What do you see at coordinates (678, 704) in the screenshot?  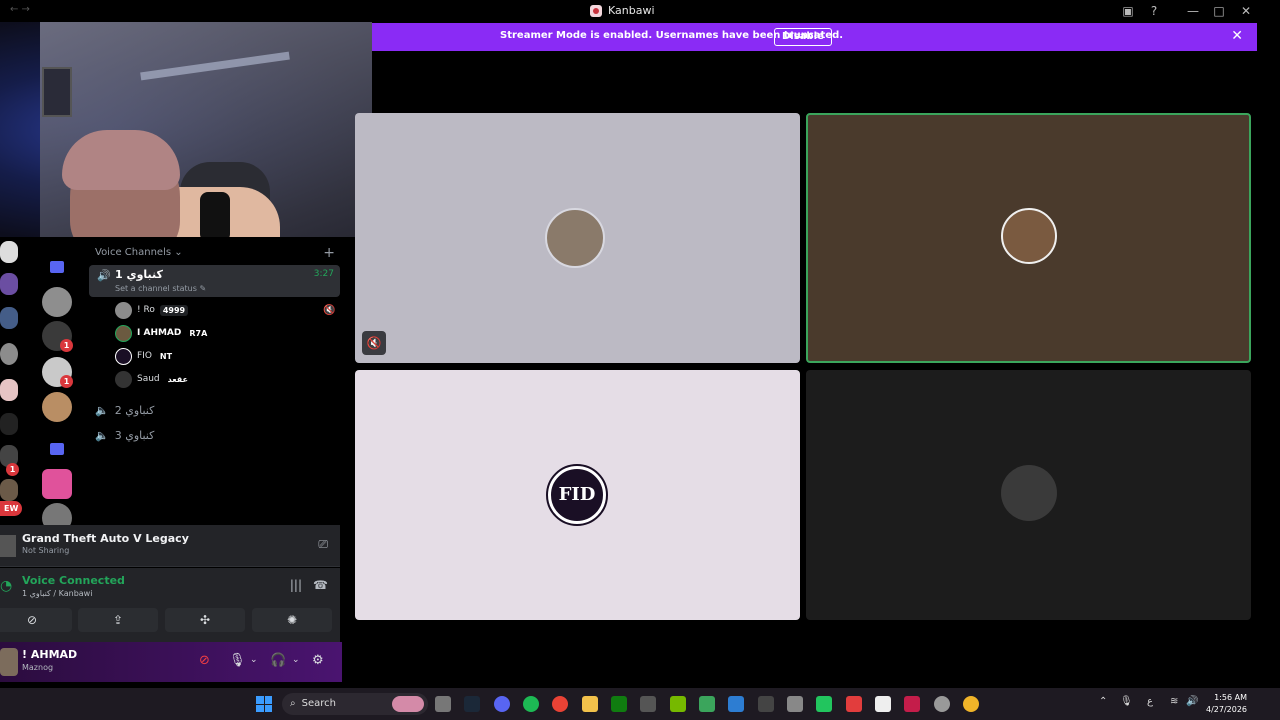 I see `nvidia-icon` at bounding box center [678, 704].